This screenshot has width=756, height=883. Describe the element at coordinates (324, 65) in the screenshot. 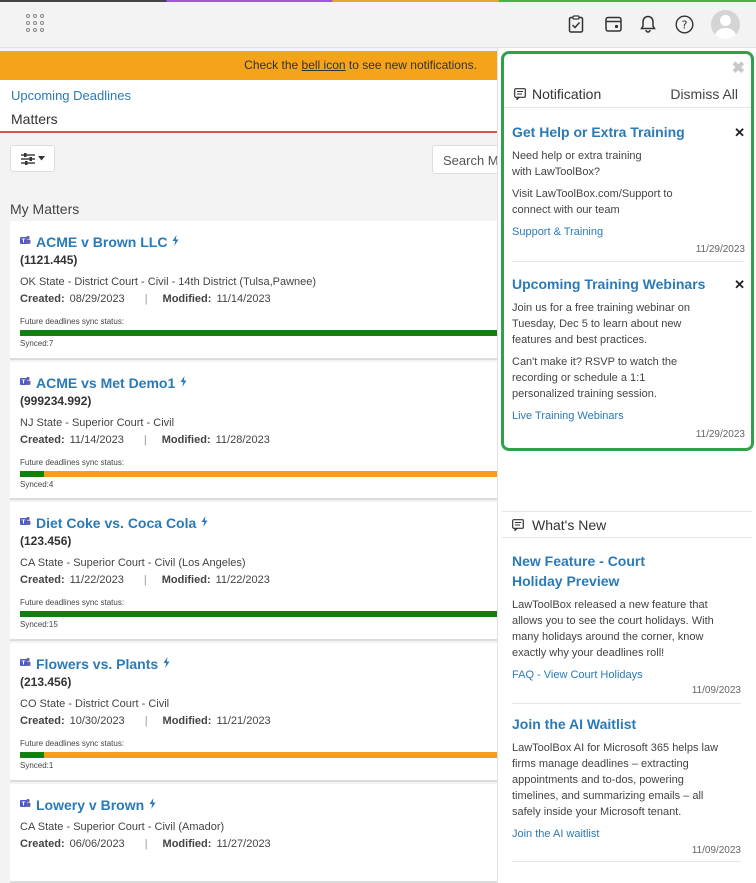

I see `bell-icon-link: bell icon` at that location.